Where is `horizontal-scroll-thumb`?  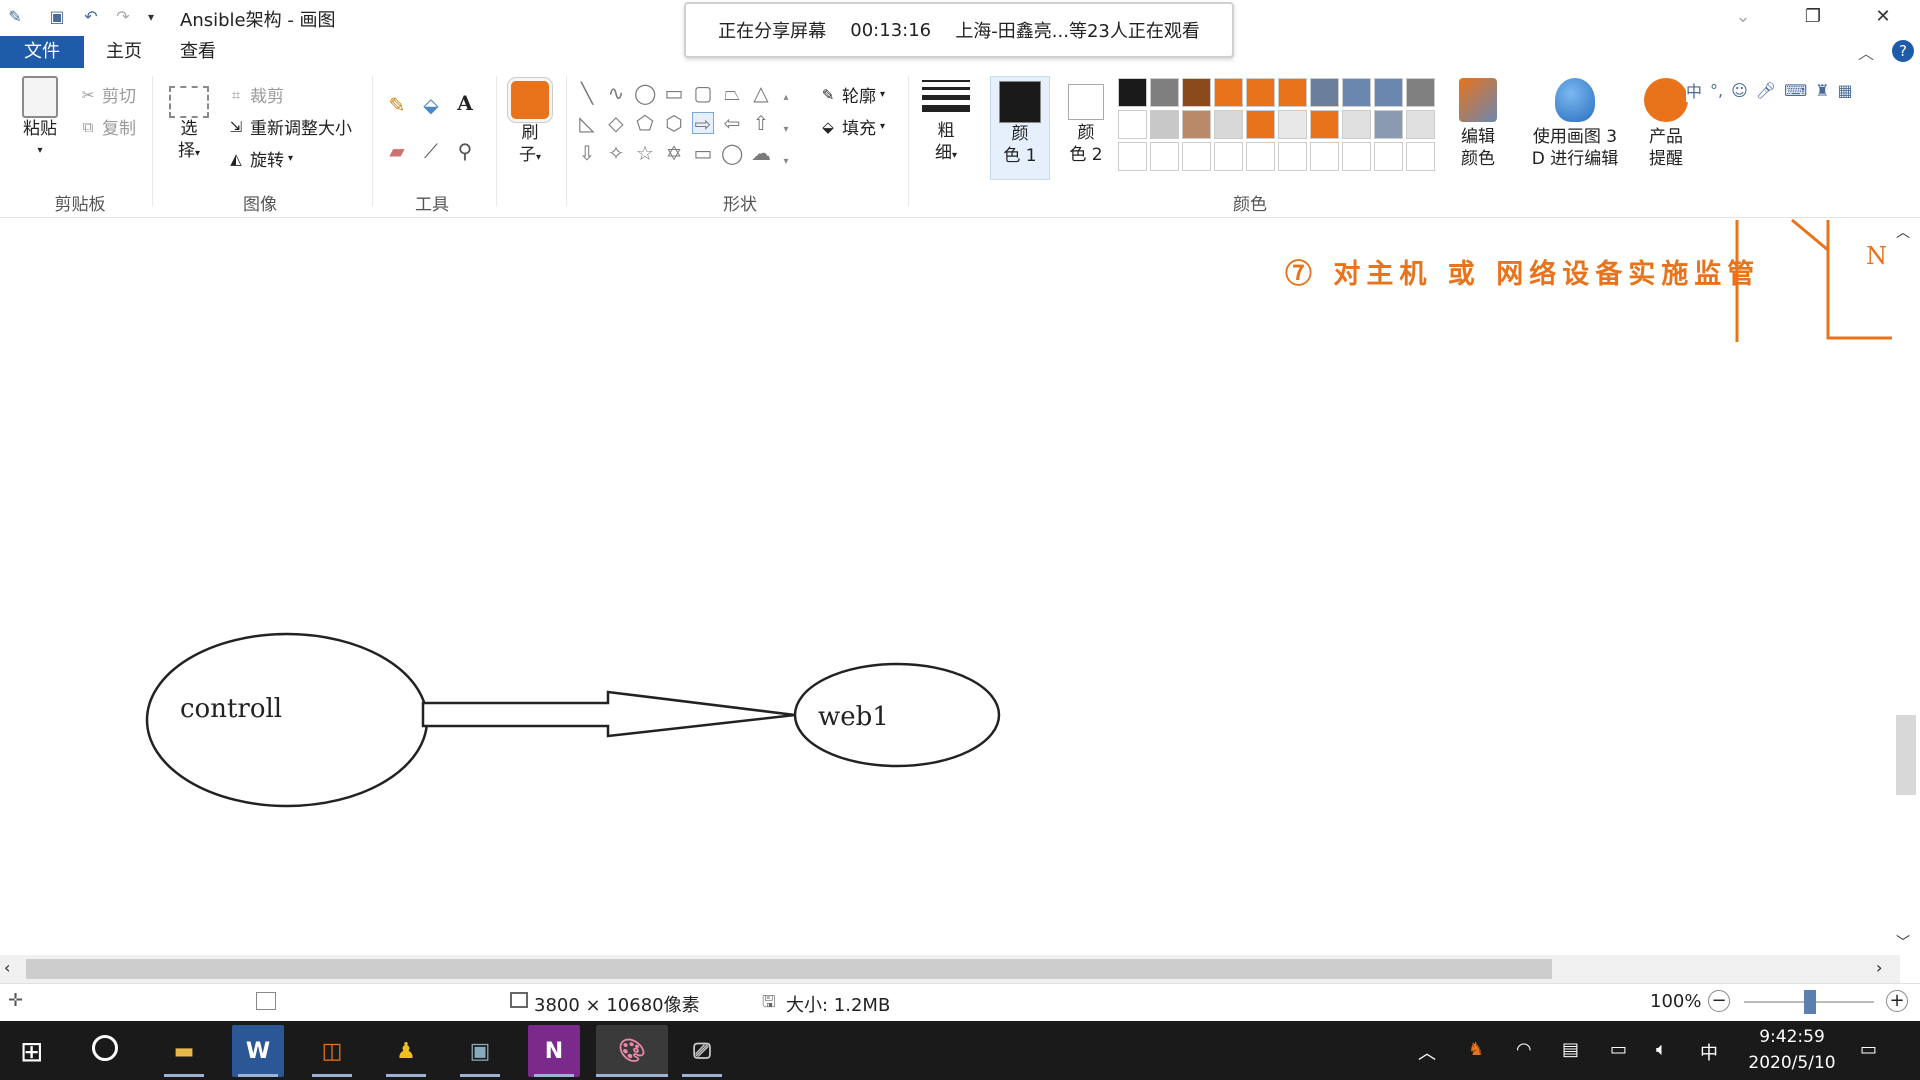 horizontal-scroll-thumb is located at coordinates (789, 969).